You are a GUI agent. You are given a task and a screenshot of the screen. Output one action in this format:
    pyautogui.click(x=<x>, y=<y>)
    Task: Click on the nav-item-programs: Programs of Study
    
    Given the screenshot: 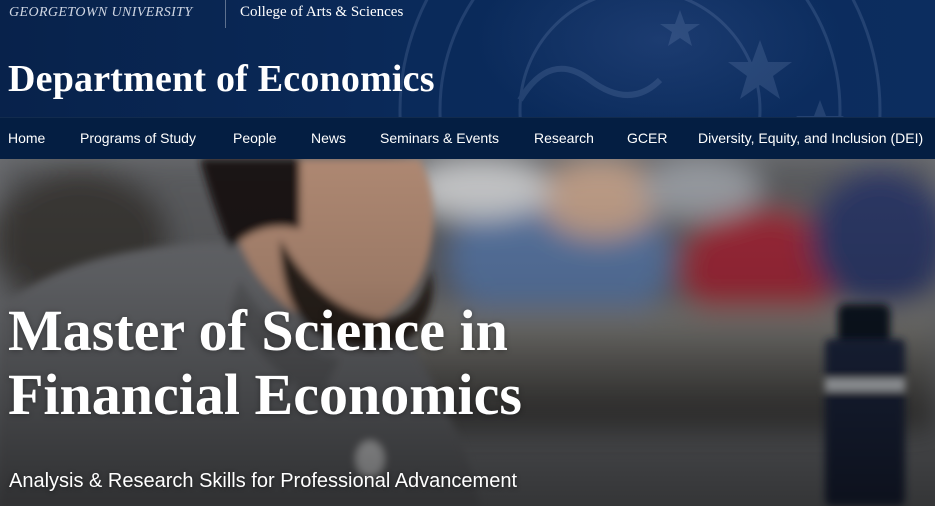 What is the action you would take?
    pyautogui.click(x=138, y=138)
    